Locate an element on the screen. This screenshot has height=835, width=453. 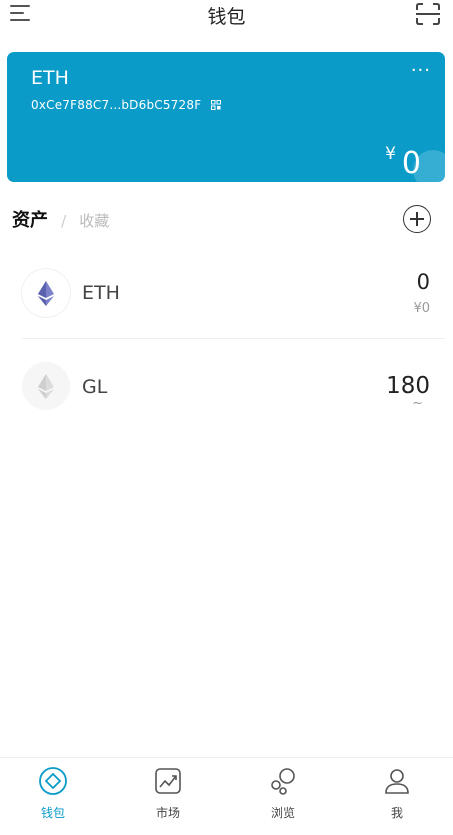
add-asset-button is located at coordinates (417, 219).